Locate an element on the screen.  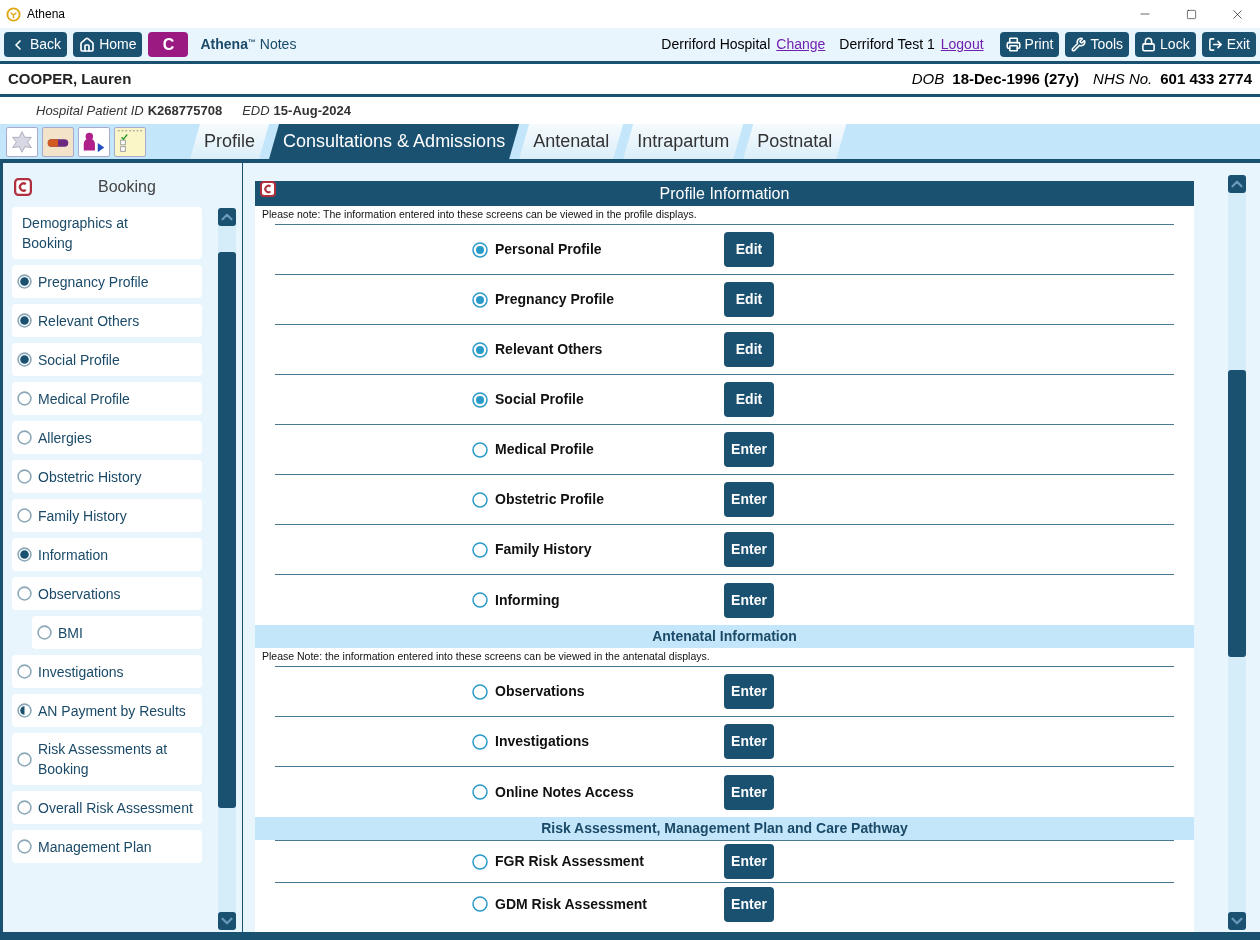
sidebar-item: Overall Risk Assessment is located at coordinates (107, 807).